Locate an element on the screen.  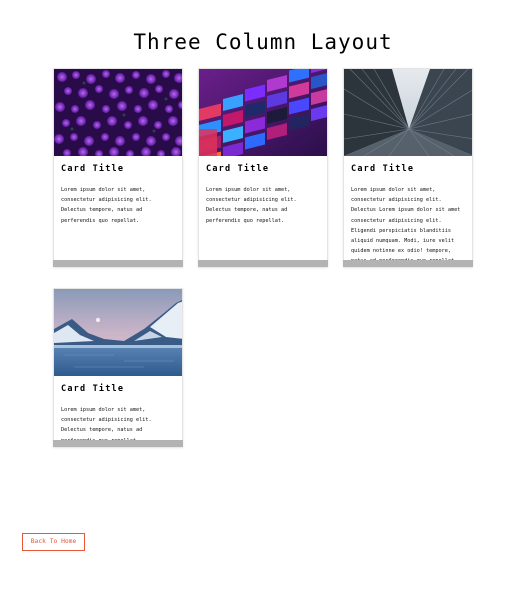
page-title: Three Column Layout is located at coordinates (263, 42).